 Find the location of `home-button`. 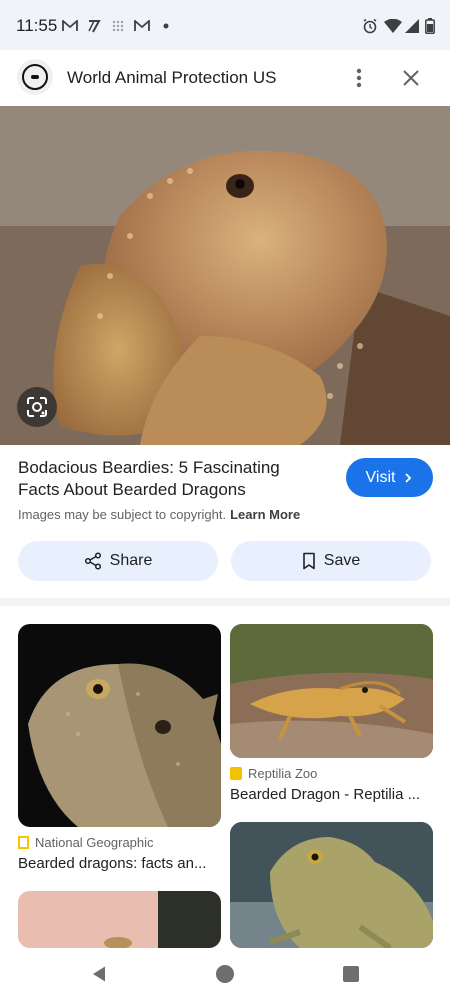

home-button is located at coordinates (225, 974).